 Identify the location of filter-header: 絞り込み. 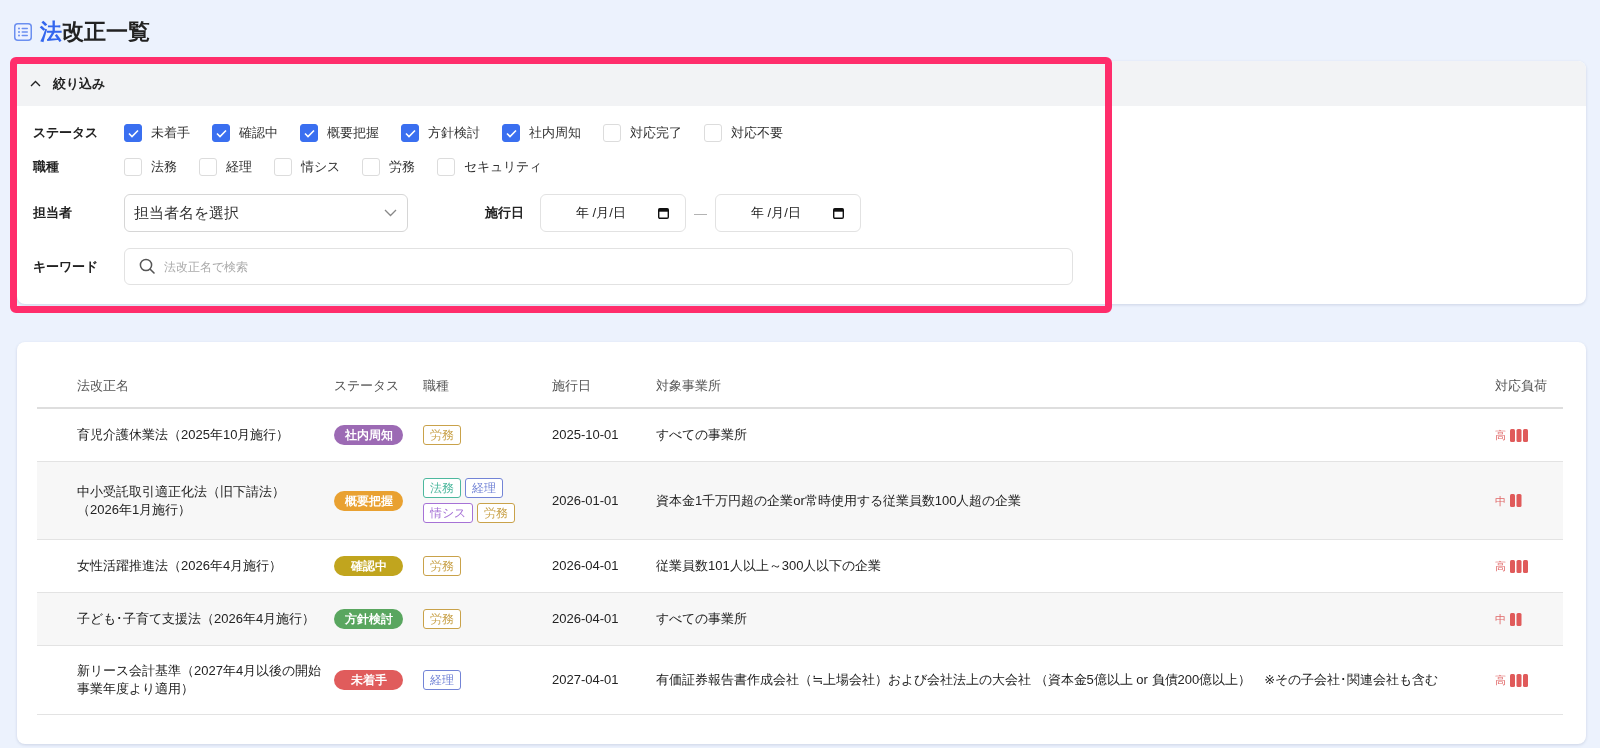
(801, 83).